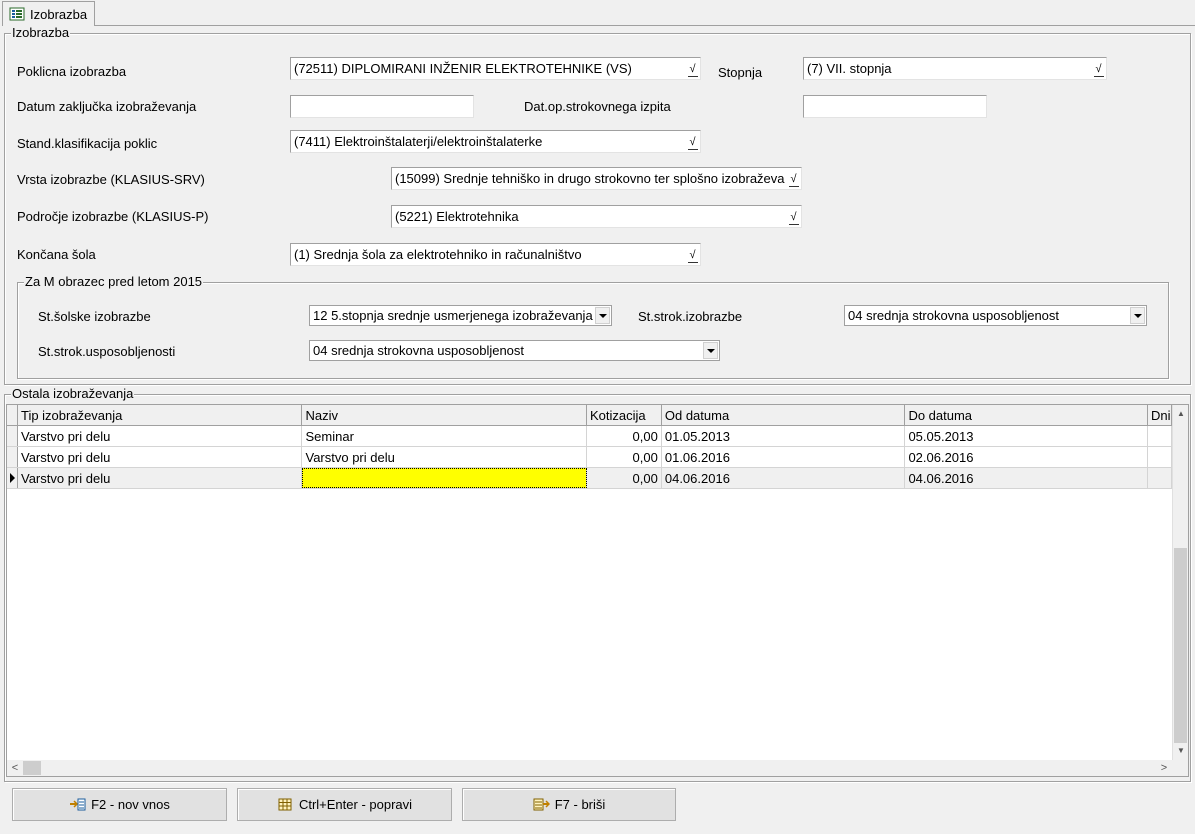 The height and width of the screenshot is (834, 1195). I want to click on col-dni: Dni, so click(1160, 415).